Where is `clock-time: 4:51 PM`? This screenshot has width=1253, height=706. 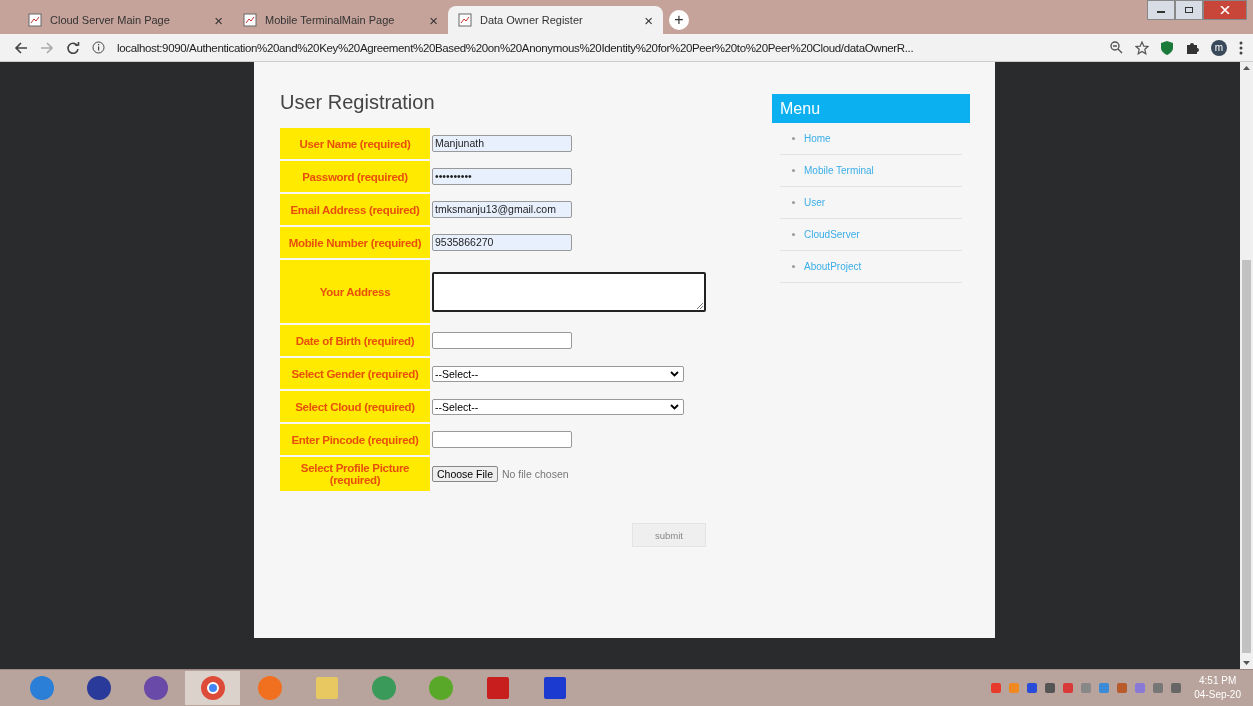 clock-time: 4:51 PM is located at coordinates (1218, 681).